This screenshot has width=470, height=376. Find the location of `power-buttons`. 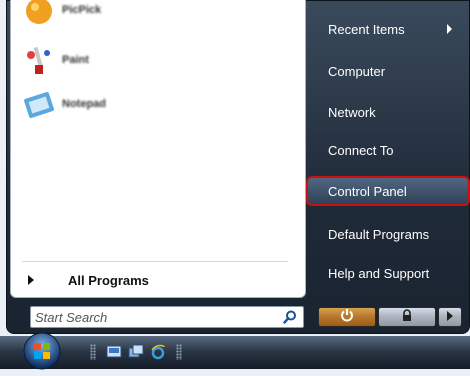

power-buttons is located at coordinates (390, 317).